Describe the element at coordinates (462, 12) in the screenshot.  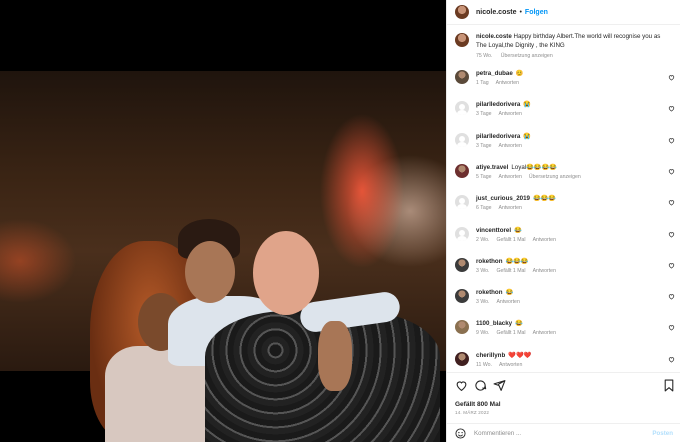
I see `author-avatar` at that location.